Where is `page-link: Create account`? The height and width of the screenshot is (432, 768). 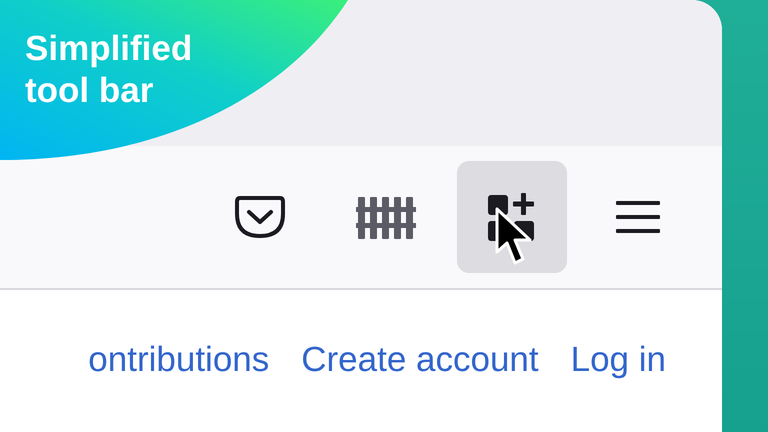
page-link: Create account is located at coordinates (420, 359).